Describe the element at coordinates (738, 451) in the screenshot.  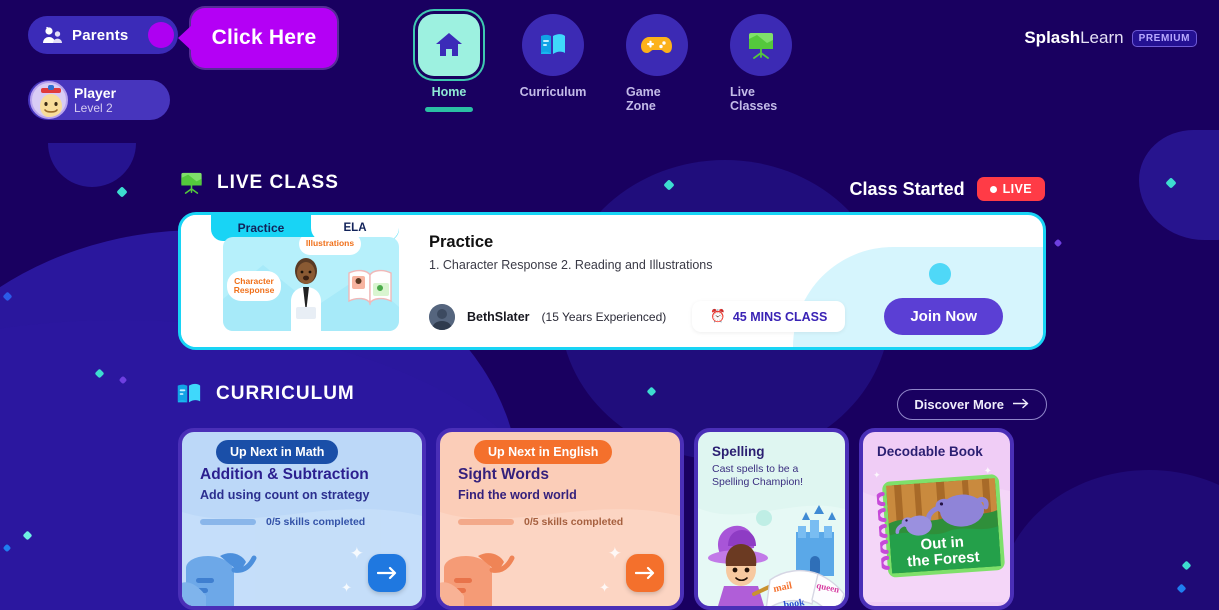
I see `card-title: Spelling` at that location.